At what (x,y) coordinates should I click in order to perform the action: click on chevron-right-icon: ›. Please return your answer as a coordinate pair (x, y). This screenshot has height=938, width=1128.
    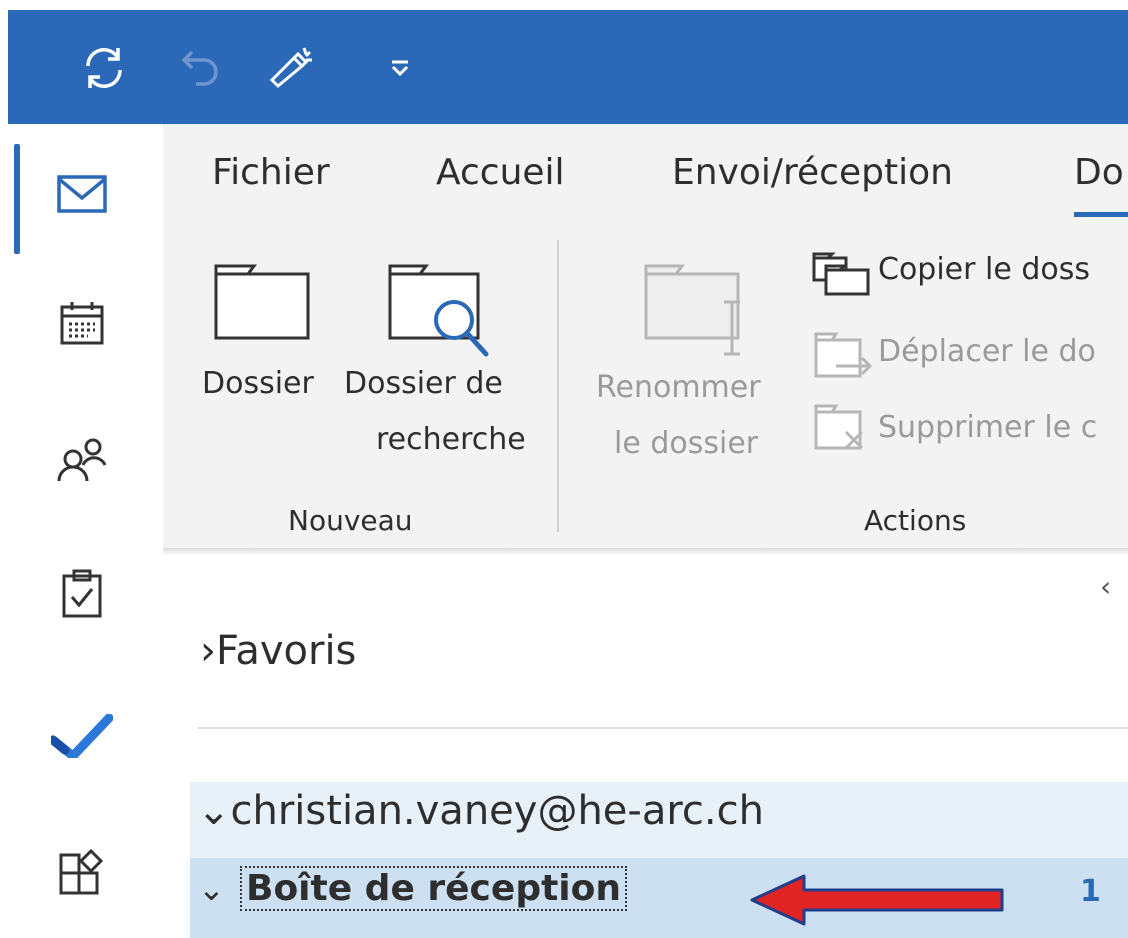
    Looking at the image, I should click on (208, 651).